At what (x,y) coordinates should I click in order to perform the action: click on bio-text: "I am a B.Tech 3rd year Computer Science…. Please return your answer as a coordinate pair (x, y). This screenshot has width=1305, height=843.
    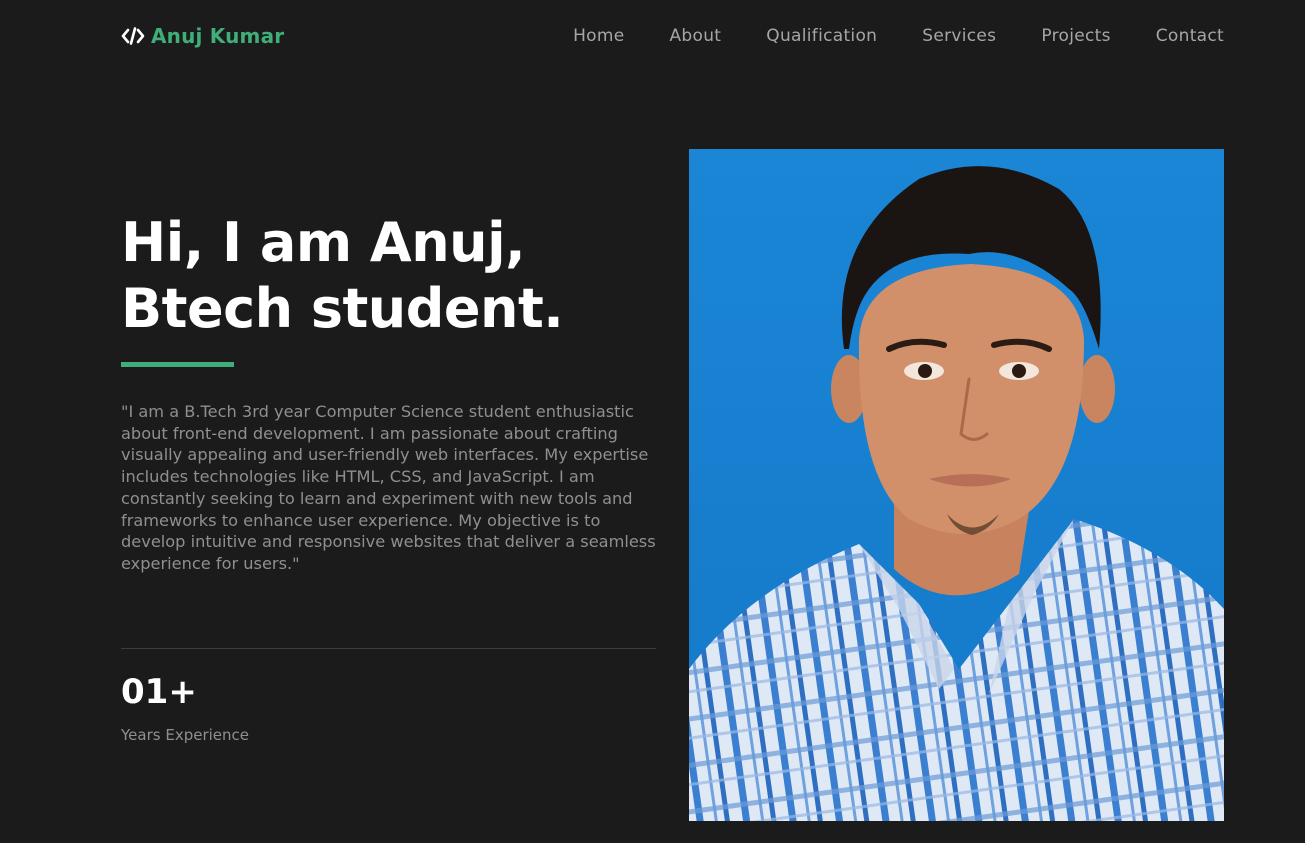
    Looking at the image, I should click on (388, 487).